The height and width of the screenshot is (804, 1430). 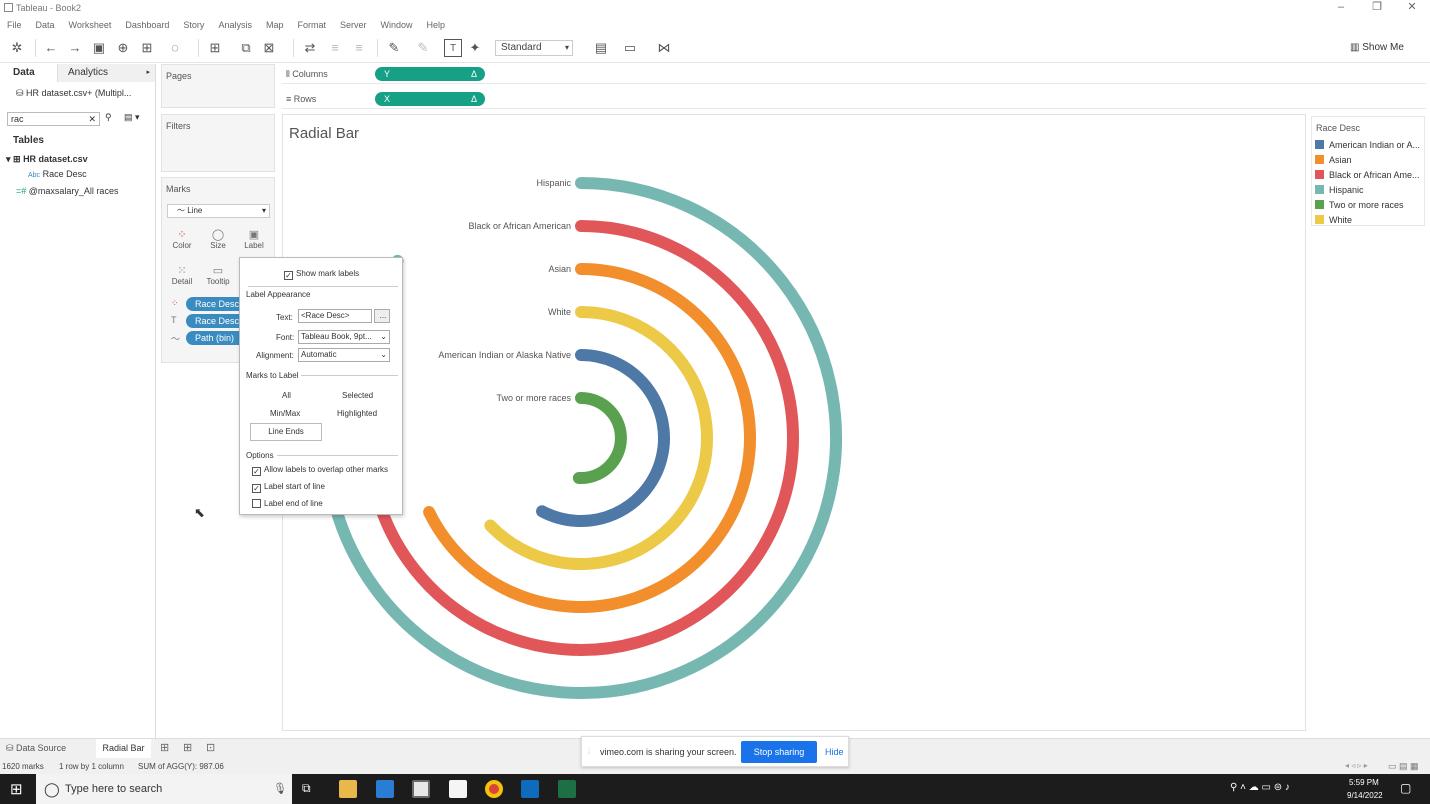 I want to click on windows-start-icon: ⊞, so click(x=16, y=789).